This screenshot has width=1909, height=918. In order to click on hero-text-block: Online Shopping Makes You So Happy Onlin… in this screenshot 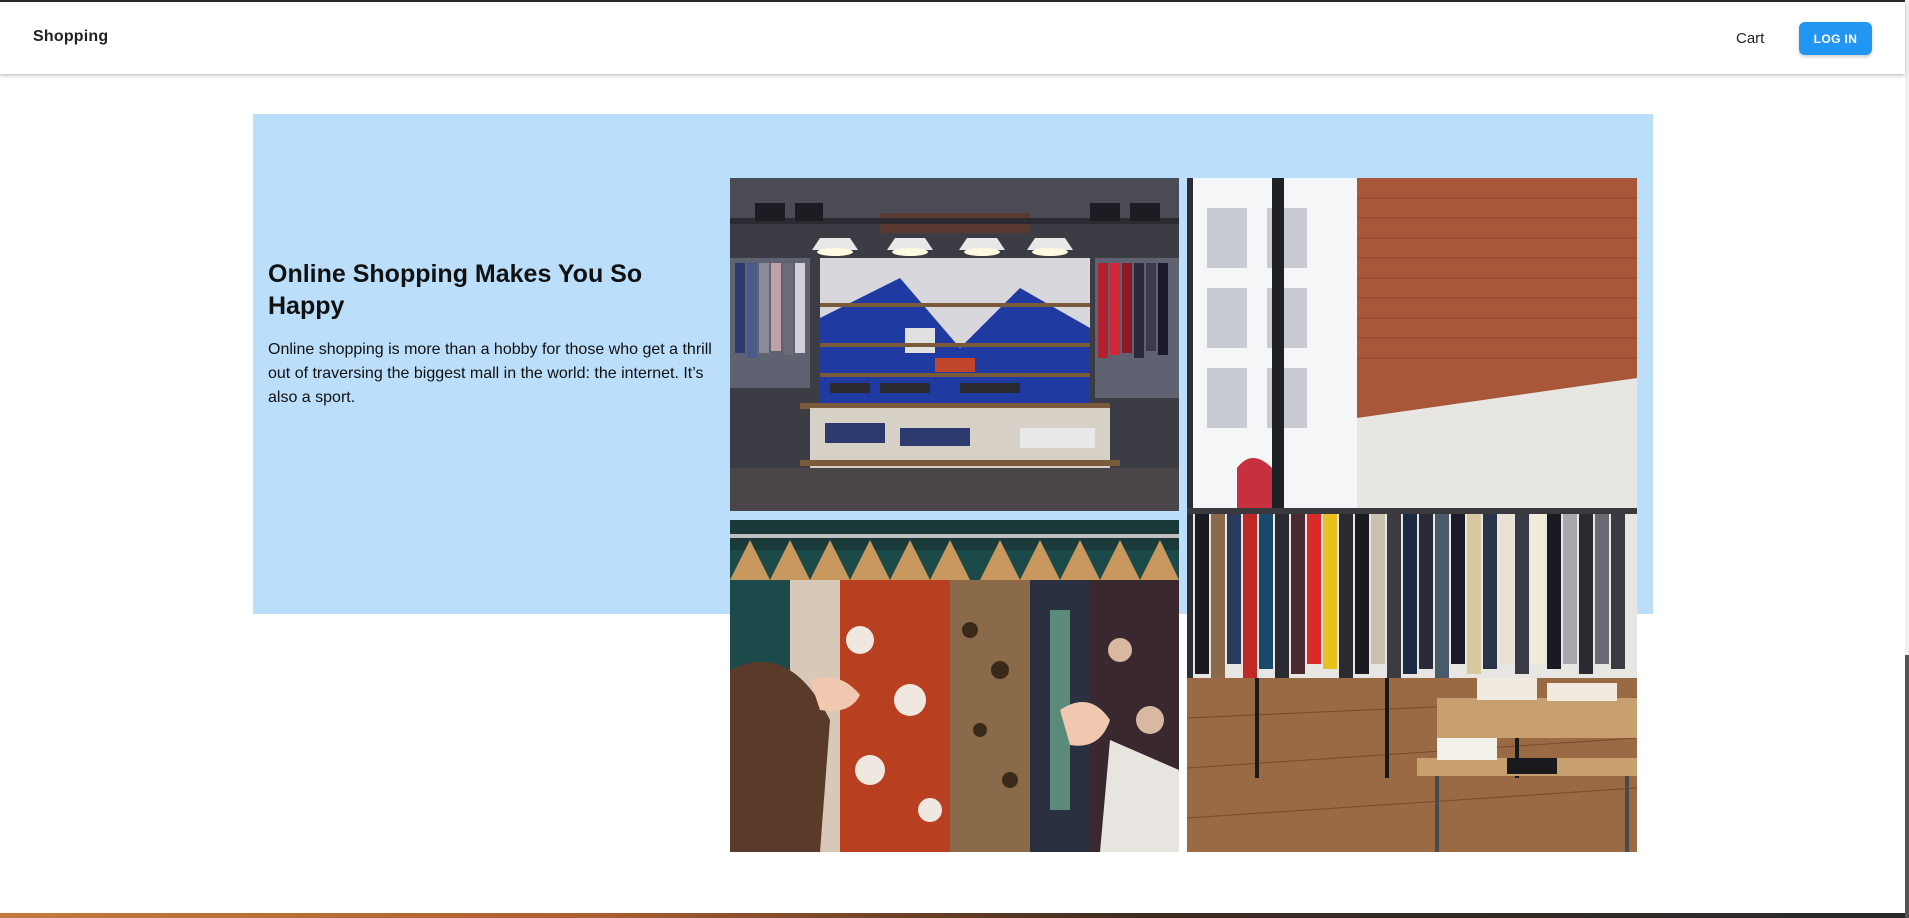, I will do `click(494, 334)`.